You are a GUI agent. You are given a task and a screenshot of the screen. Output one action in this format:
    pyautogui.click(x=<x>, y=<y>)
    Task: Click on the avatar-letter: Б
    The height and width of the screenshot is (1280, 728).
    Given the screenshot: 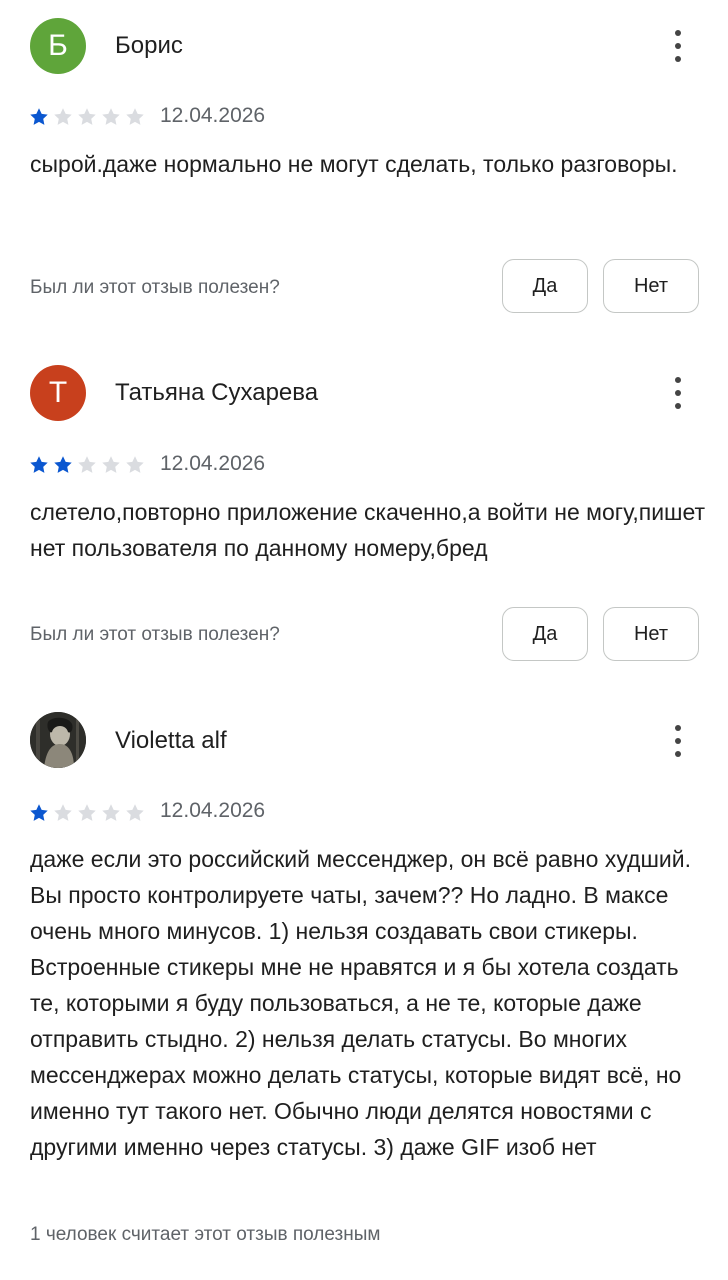 What is the action you would take?
    pyautogui.click(x=58, y=45)
    